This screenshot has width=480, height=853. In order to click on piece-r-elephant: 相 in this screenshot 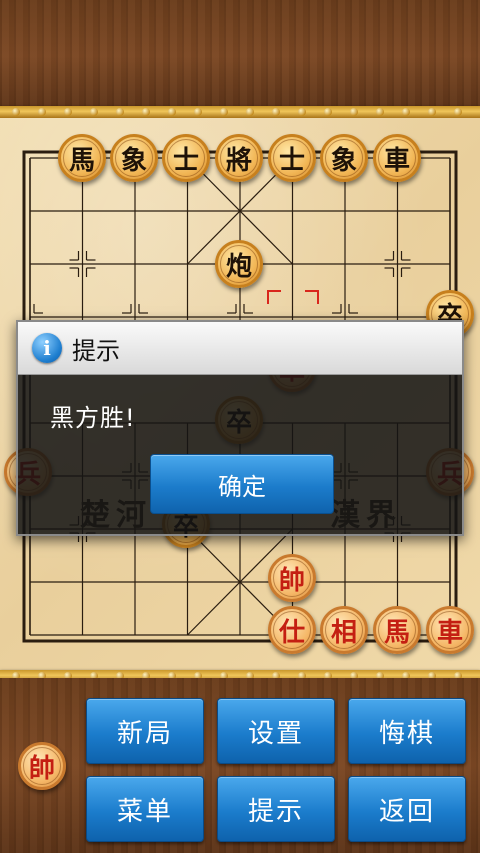, I will do `click(344, 630)`.